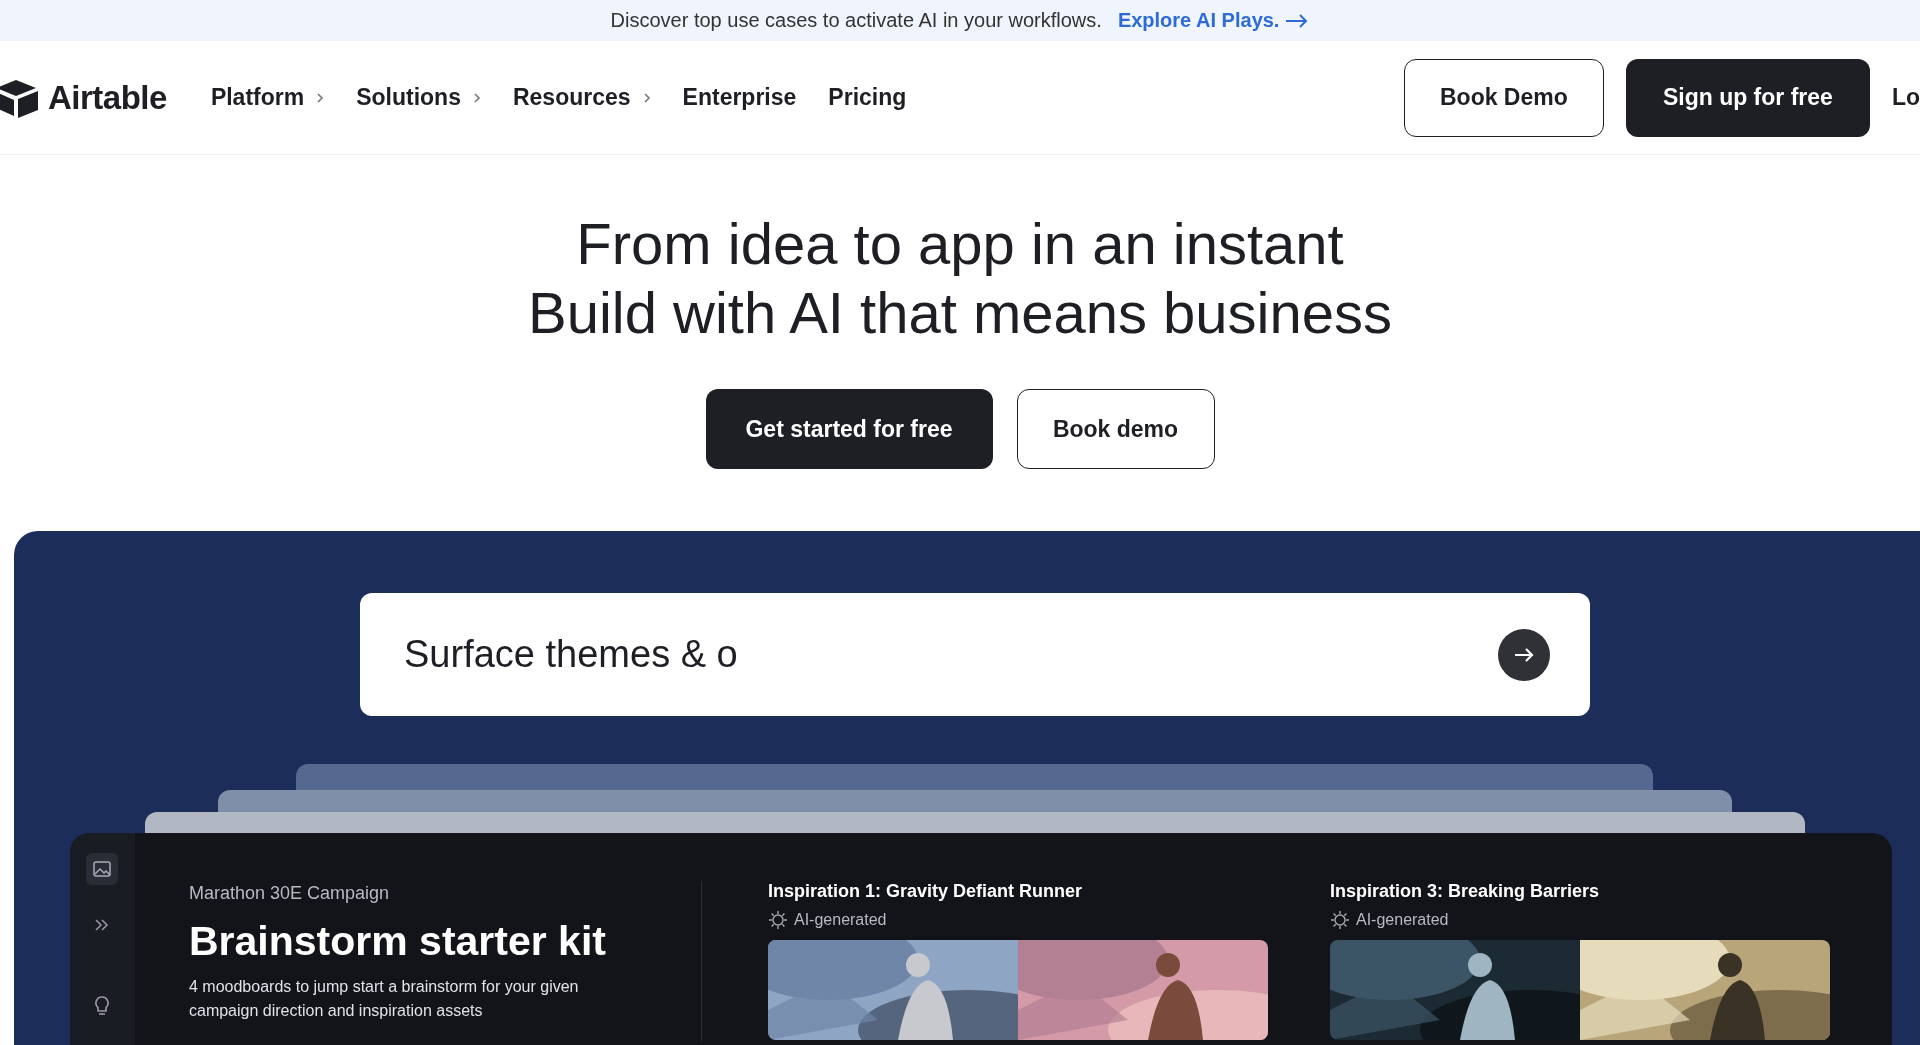 The height and width of the screenshot is (1045, 1920). What do you see at coordinates (975, 654) in the screenshot?
I see `prompt-field: Surface themes & o` at bounding box center [975, 654].